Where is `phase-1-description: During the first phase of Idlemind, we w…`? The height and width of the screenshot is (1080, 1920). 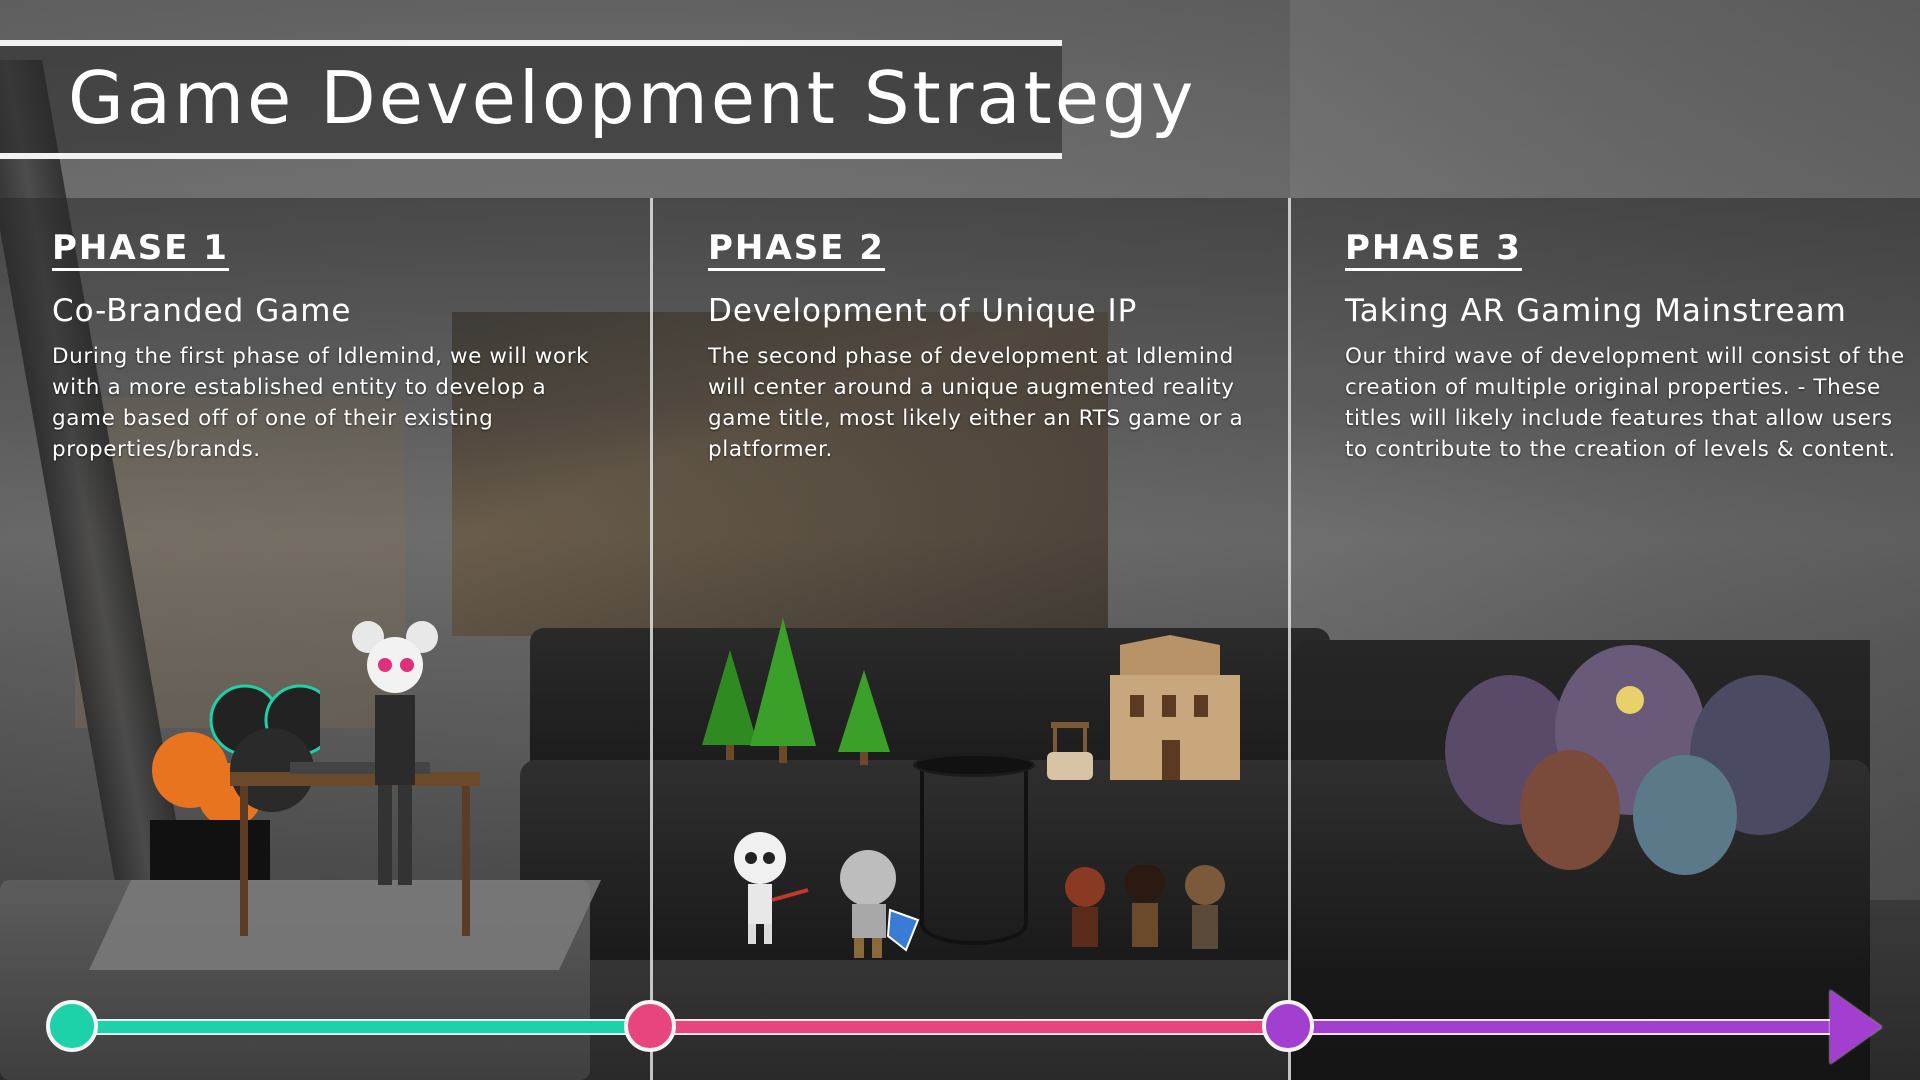
phase-1-description: During the first phase of Idlemind, we w… is located at coordinates (321, 403).